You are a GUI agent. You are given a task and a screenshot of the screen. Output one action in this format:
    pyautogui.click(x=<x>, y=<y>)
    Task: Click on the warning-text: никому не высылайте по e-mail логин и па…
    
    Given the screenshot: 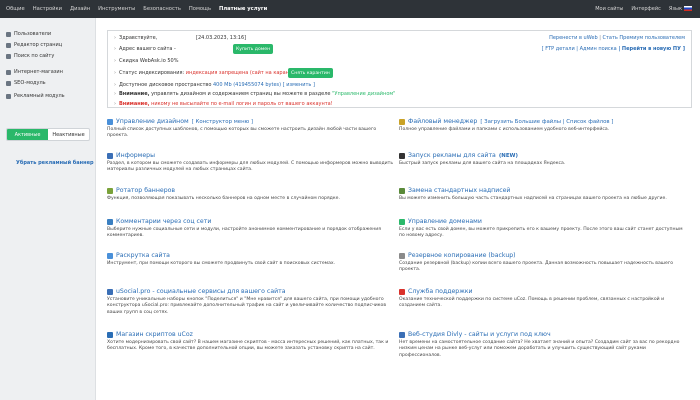 What is the action you would take?
    pyautogui.click(x=242, y=104)
    